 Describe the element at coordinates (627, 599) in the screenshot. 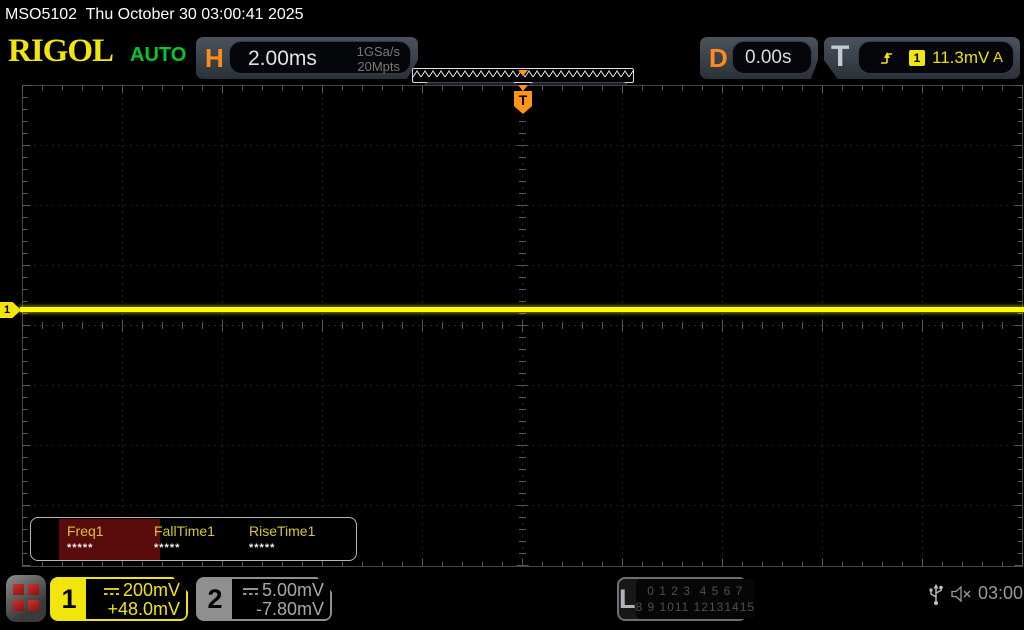

I see `logic-label: L` at that location.